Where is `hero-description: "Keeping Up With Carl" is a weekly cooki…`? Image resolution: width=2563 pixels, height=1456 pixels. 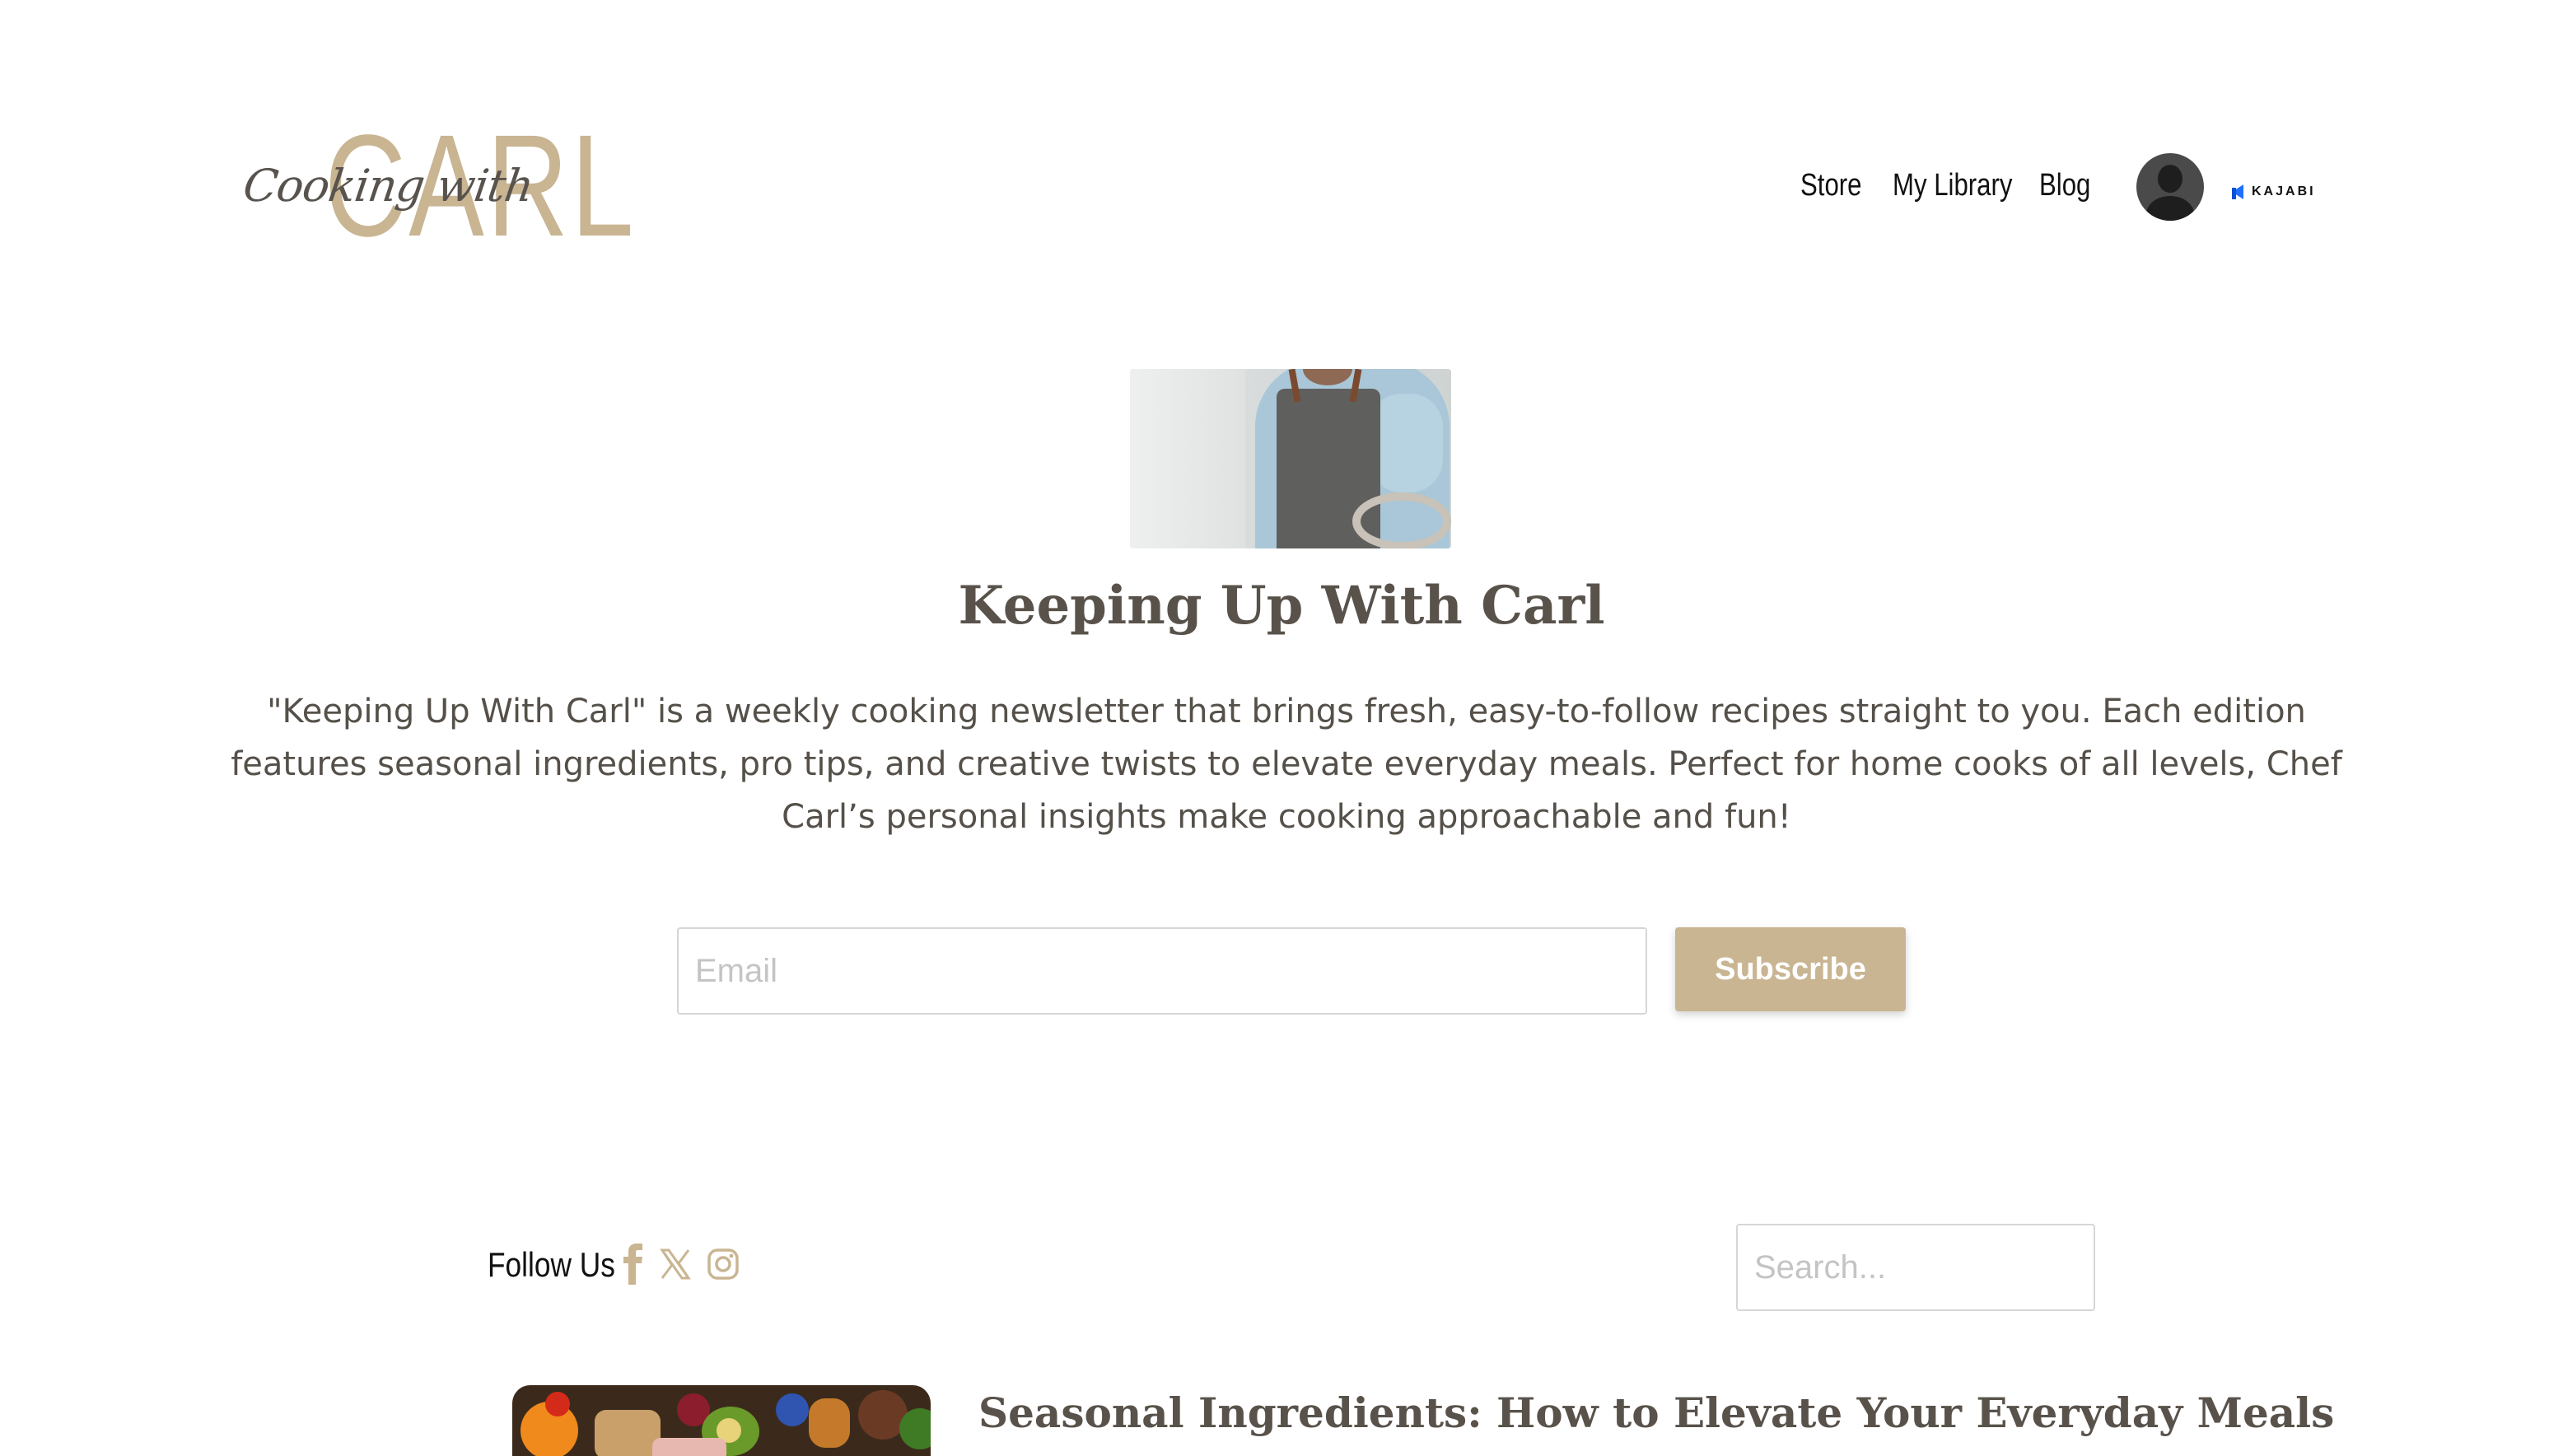
hero-description: "Keeping Up With Carl" is a weekly cooki… is located at coordinates (1287, 764).